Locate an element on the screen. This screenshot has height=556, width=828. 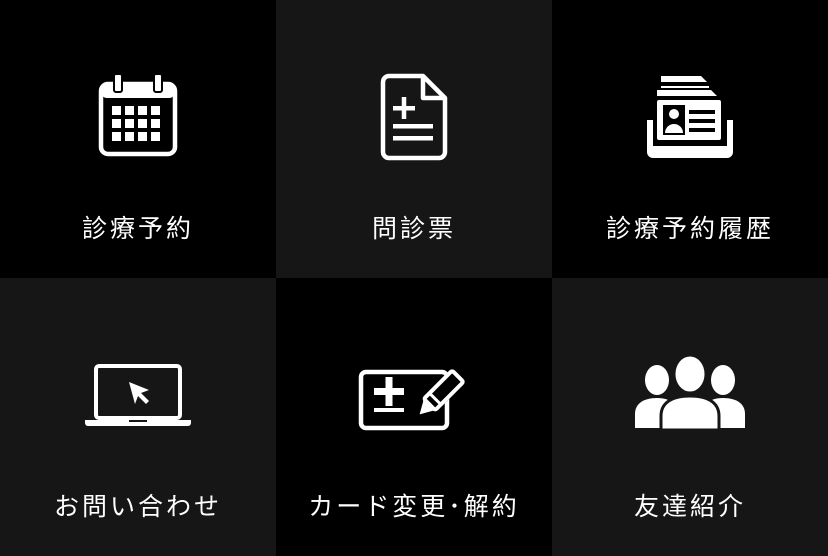
group-people-icon is located at coordinates (690, 392).